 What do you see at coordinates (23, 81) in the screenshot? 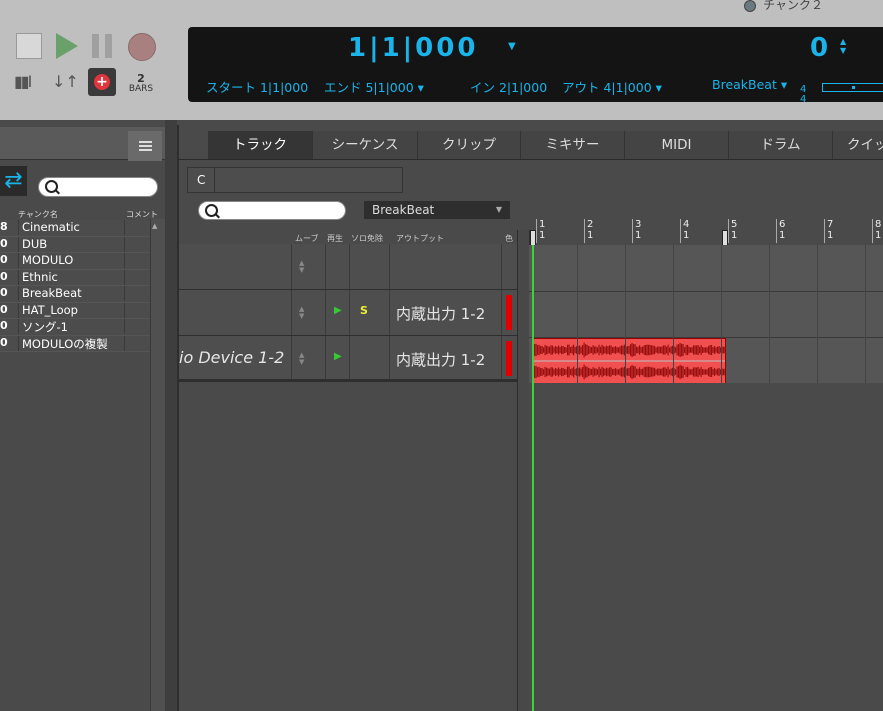
I see `meter-icon: ▮▮I` at bounding box center [23, 81].